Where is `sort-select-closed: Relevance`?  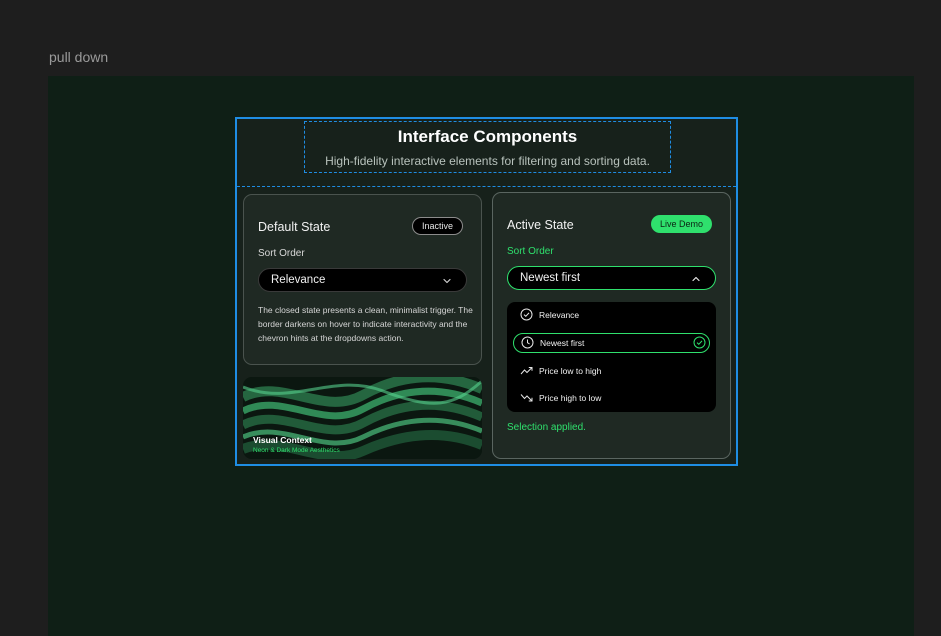
sort-select-closed: Relevance is located at coordinates (362, 280).